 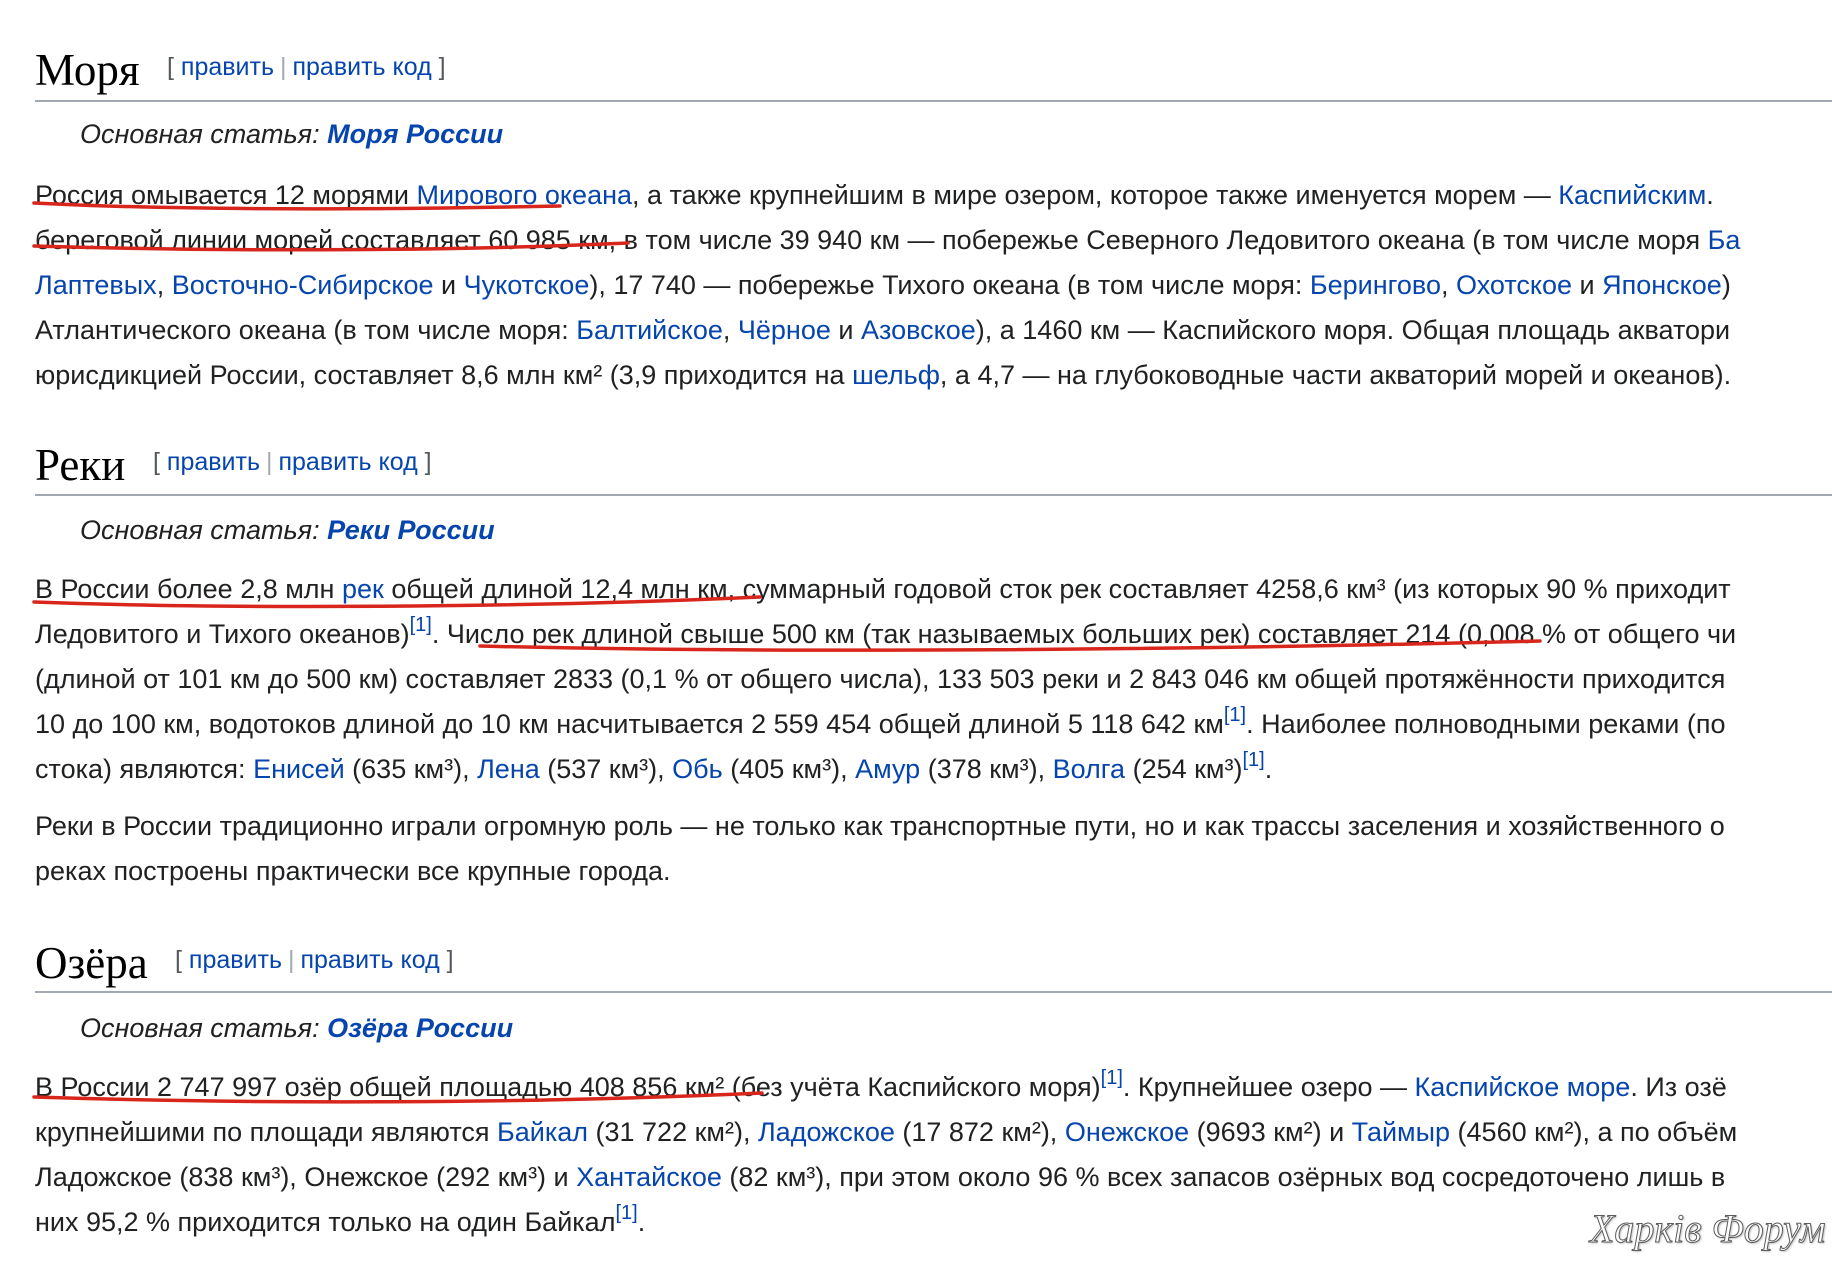 What do you see at coordinates (697, 769) in the screenshot?
I see `wiki-link: Обь` at bounding box center [697, 769].